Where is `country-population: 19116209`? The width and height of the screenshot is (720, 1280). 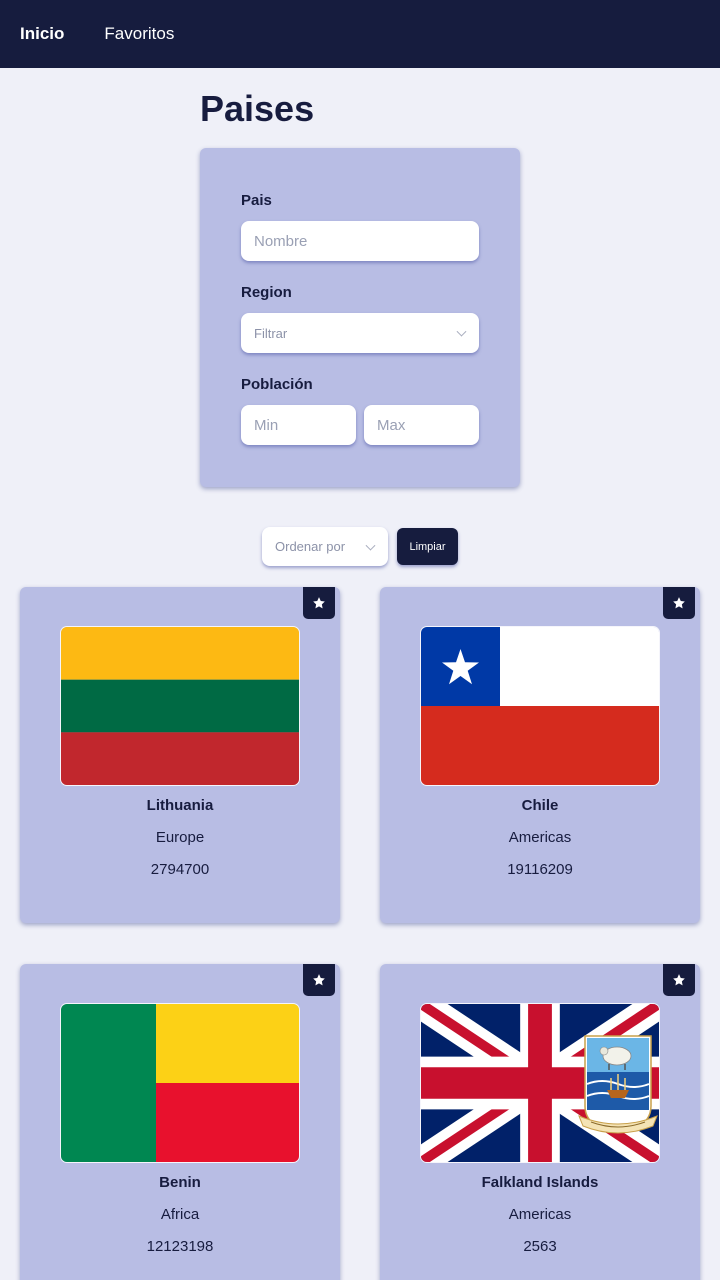 country-population: 19116209 is located at coordinates (540, 869).